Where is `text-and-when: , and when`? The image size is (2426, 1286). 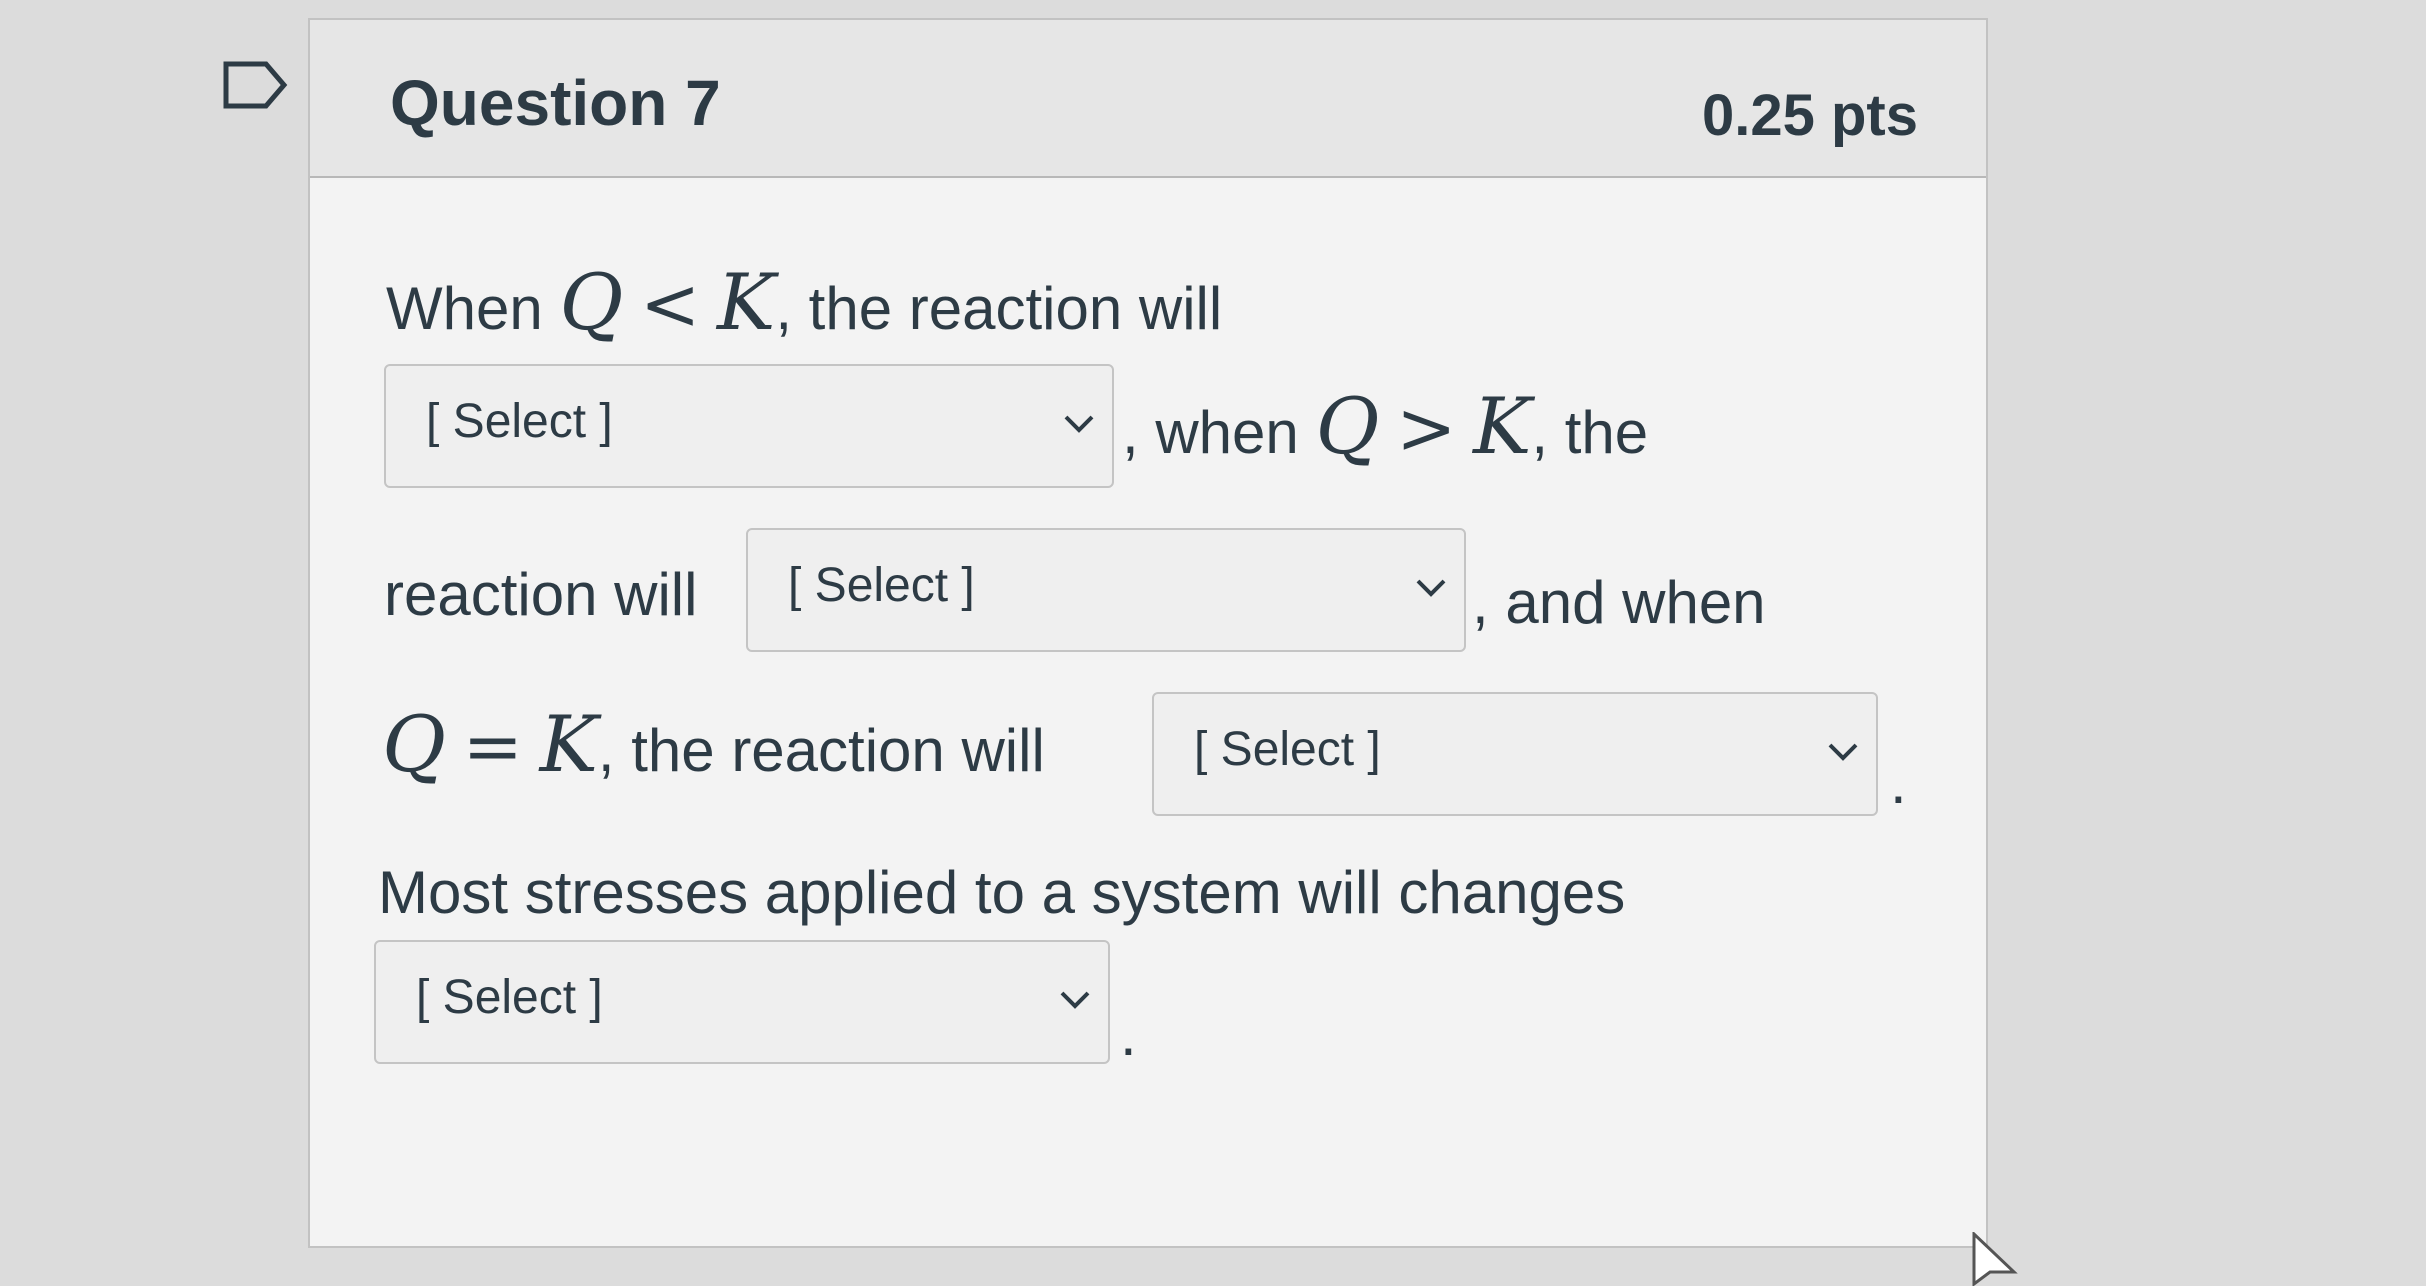 text-and-when: , and when is located at coordinates (1619, 602).